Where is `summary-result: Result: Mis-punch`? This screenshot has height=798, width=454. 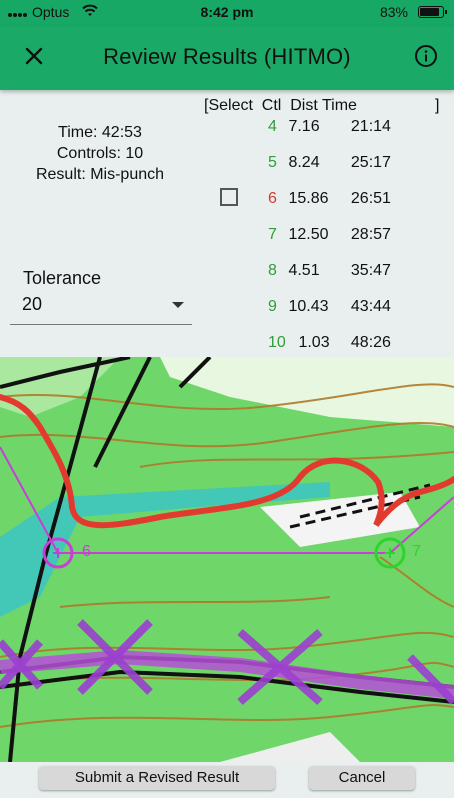
summary-result: Result: Mis-punch is located at coordinates (100, 174).